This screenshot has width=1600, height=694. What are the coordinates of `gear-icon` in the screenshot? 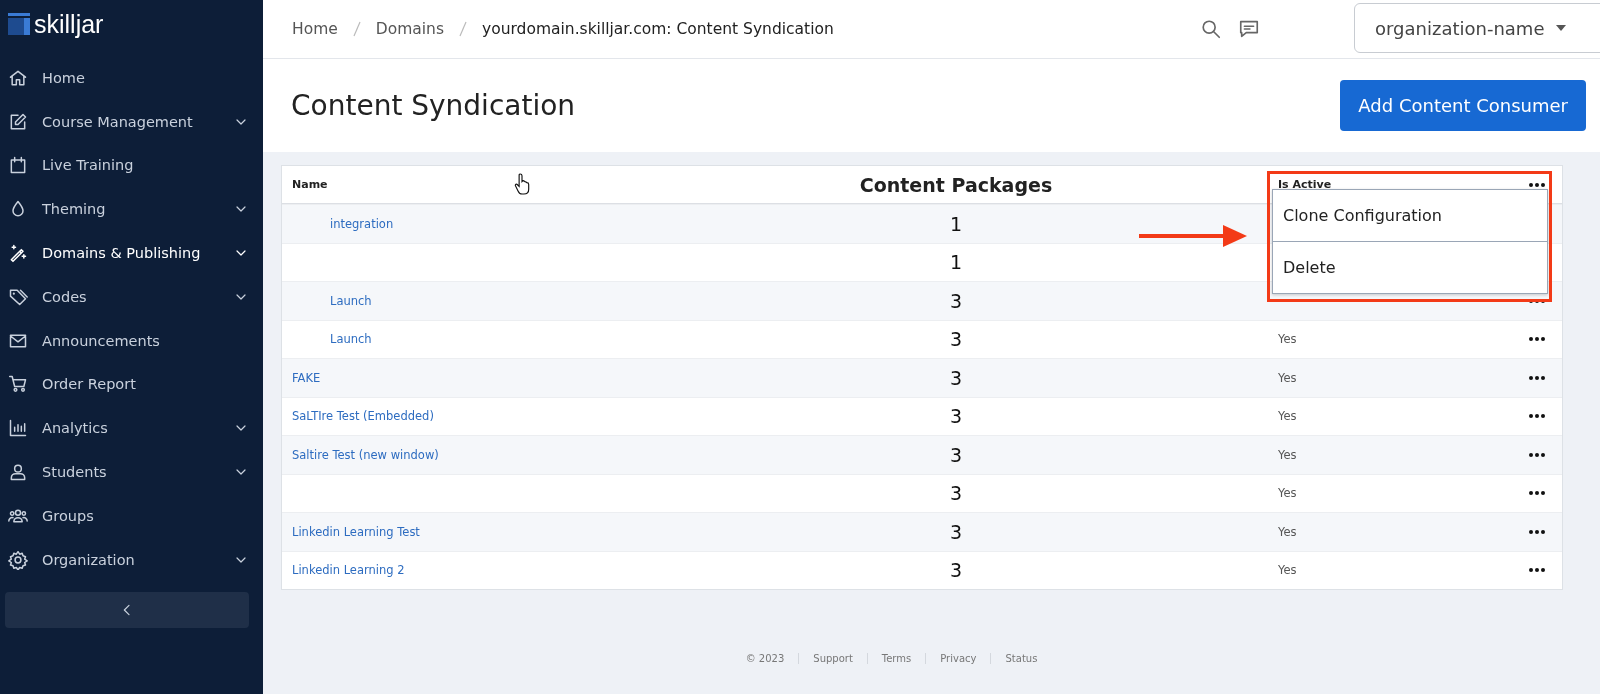 It's located at (18, 559).